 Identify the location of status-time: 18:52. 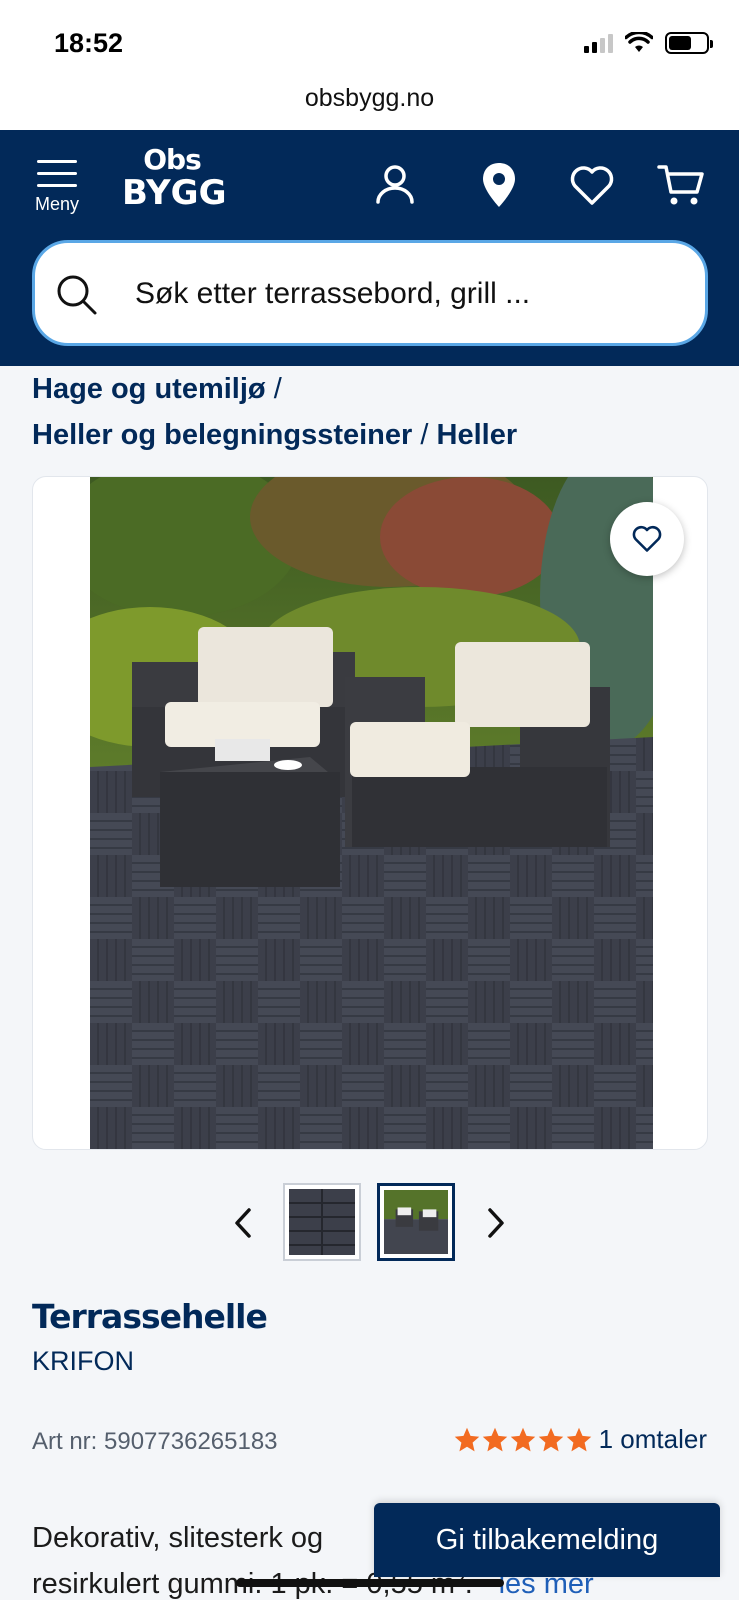
(89, 43).